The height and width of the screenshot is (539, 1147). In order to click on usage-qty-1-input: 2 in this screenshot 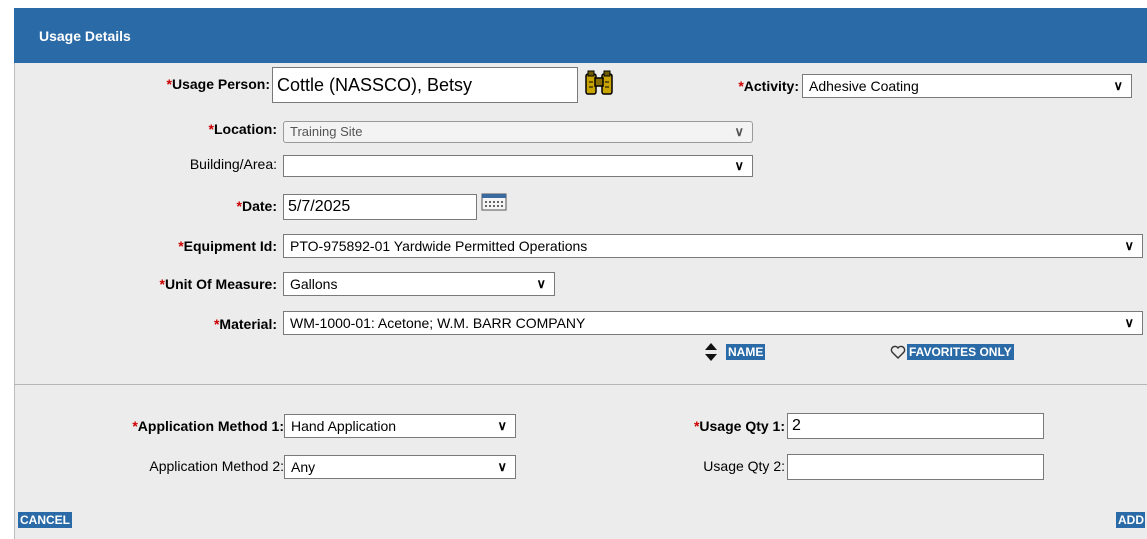, I will do `click(915, 426)`.